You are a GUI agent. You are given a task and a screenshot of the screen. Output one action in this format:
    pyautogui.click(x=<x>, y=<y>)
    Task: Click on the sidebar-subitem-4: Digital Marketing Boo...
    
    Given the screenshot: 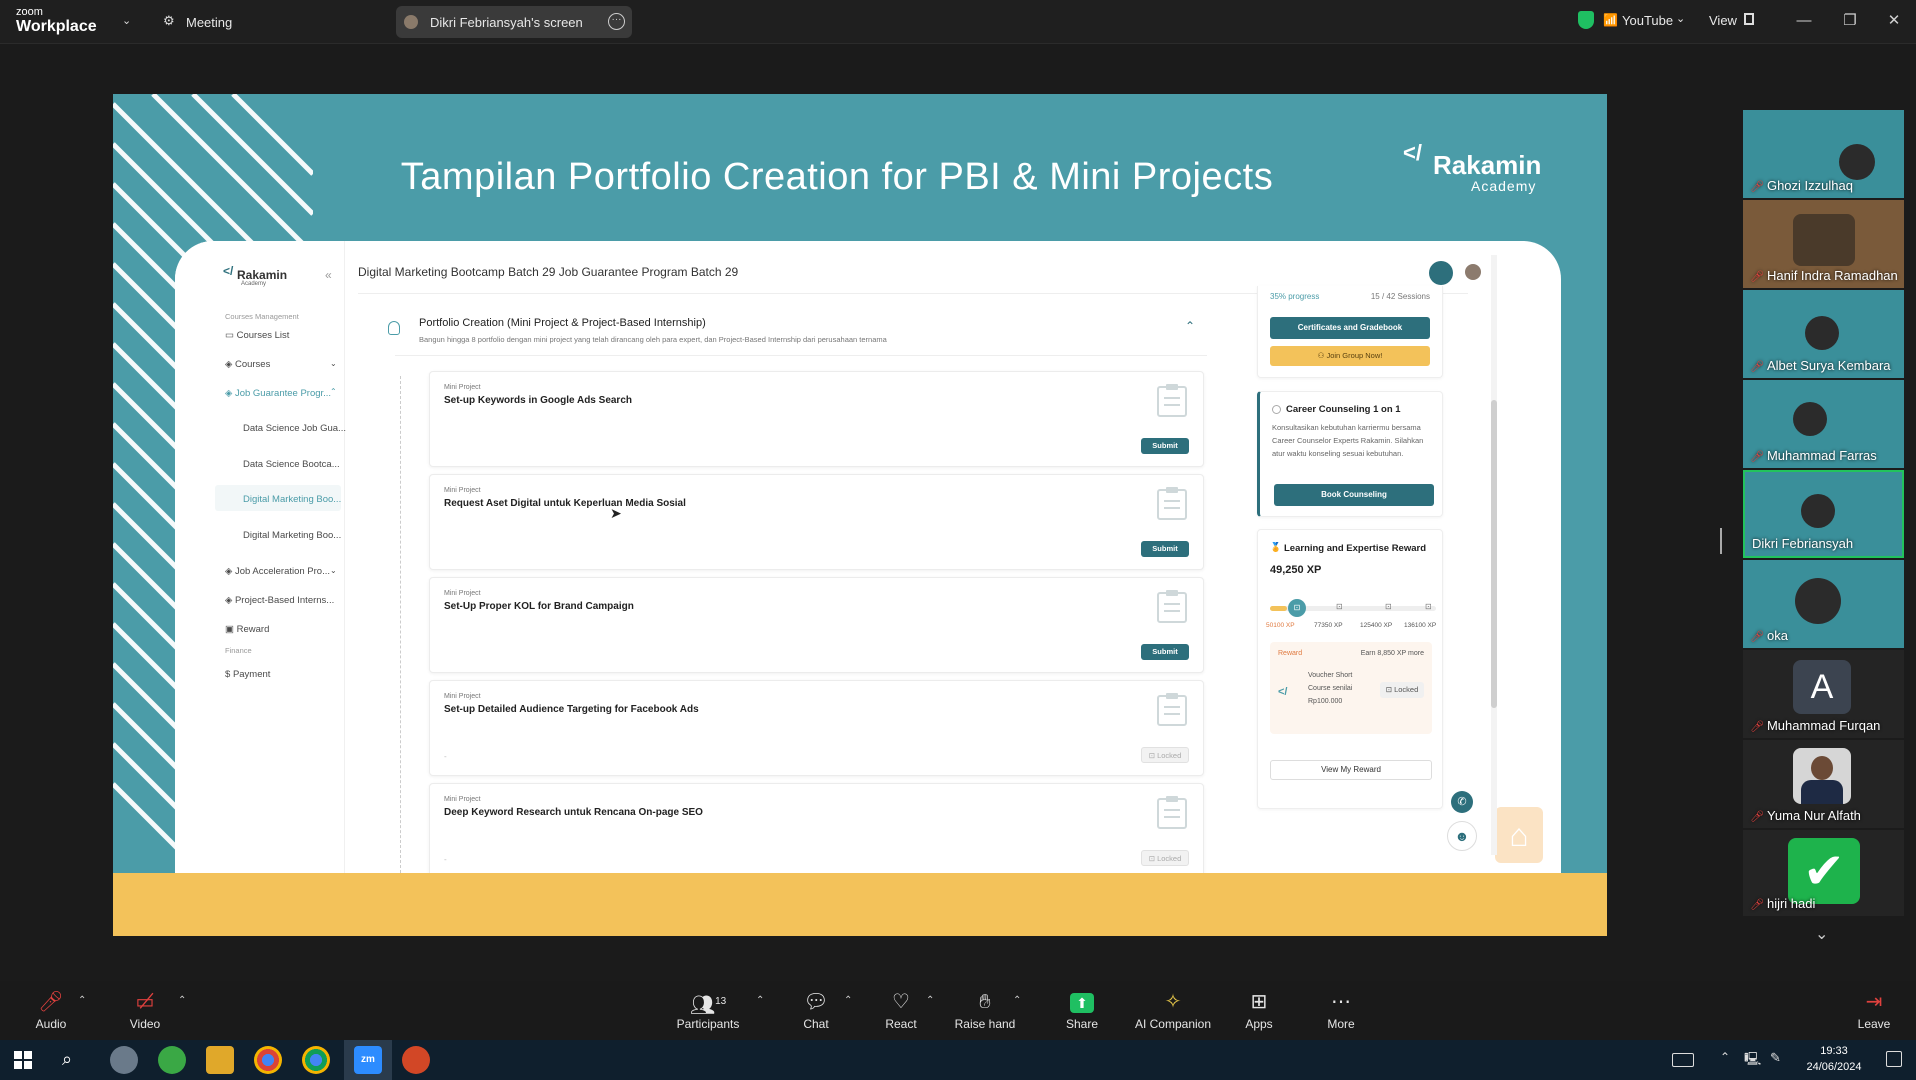 What is the action you would take?
    pyautogui.click(x=292, y=535)
    